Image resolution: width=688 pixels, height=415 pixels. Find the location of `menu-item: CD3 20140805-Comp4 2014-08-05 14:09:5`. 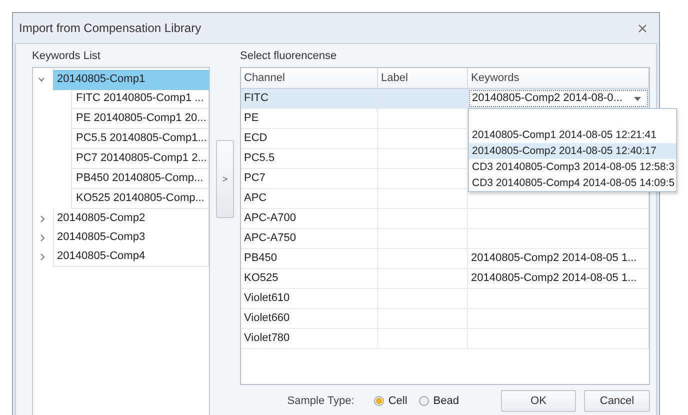

menu-item: CD3 20140805-Comp4 2014-08-05 14:09:5 is located at coordinates (572, 183).